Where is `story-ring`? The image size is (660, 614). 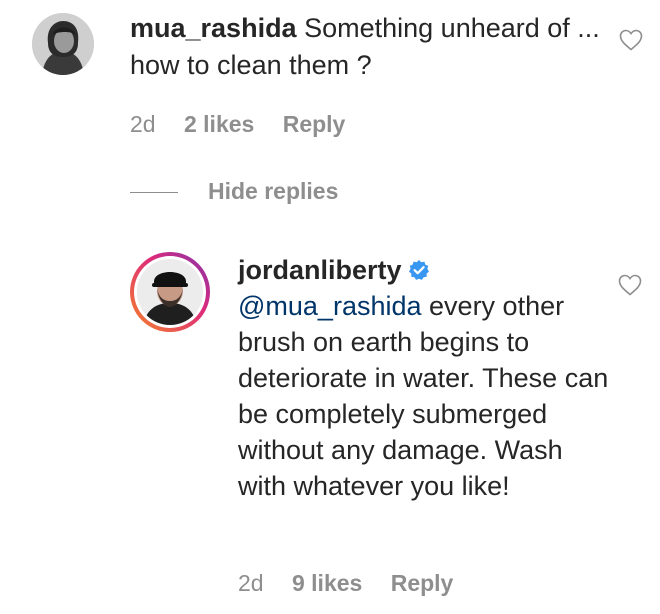 story-ring is located at coordinates (170, 292).